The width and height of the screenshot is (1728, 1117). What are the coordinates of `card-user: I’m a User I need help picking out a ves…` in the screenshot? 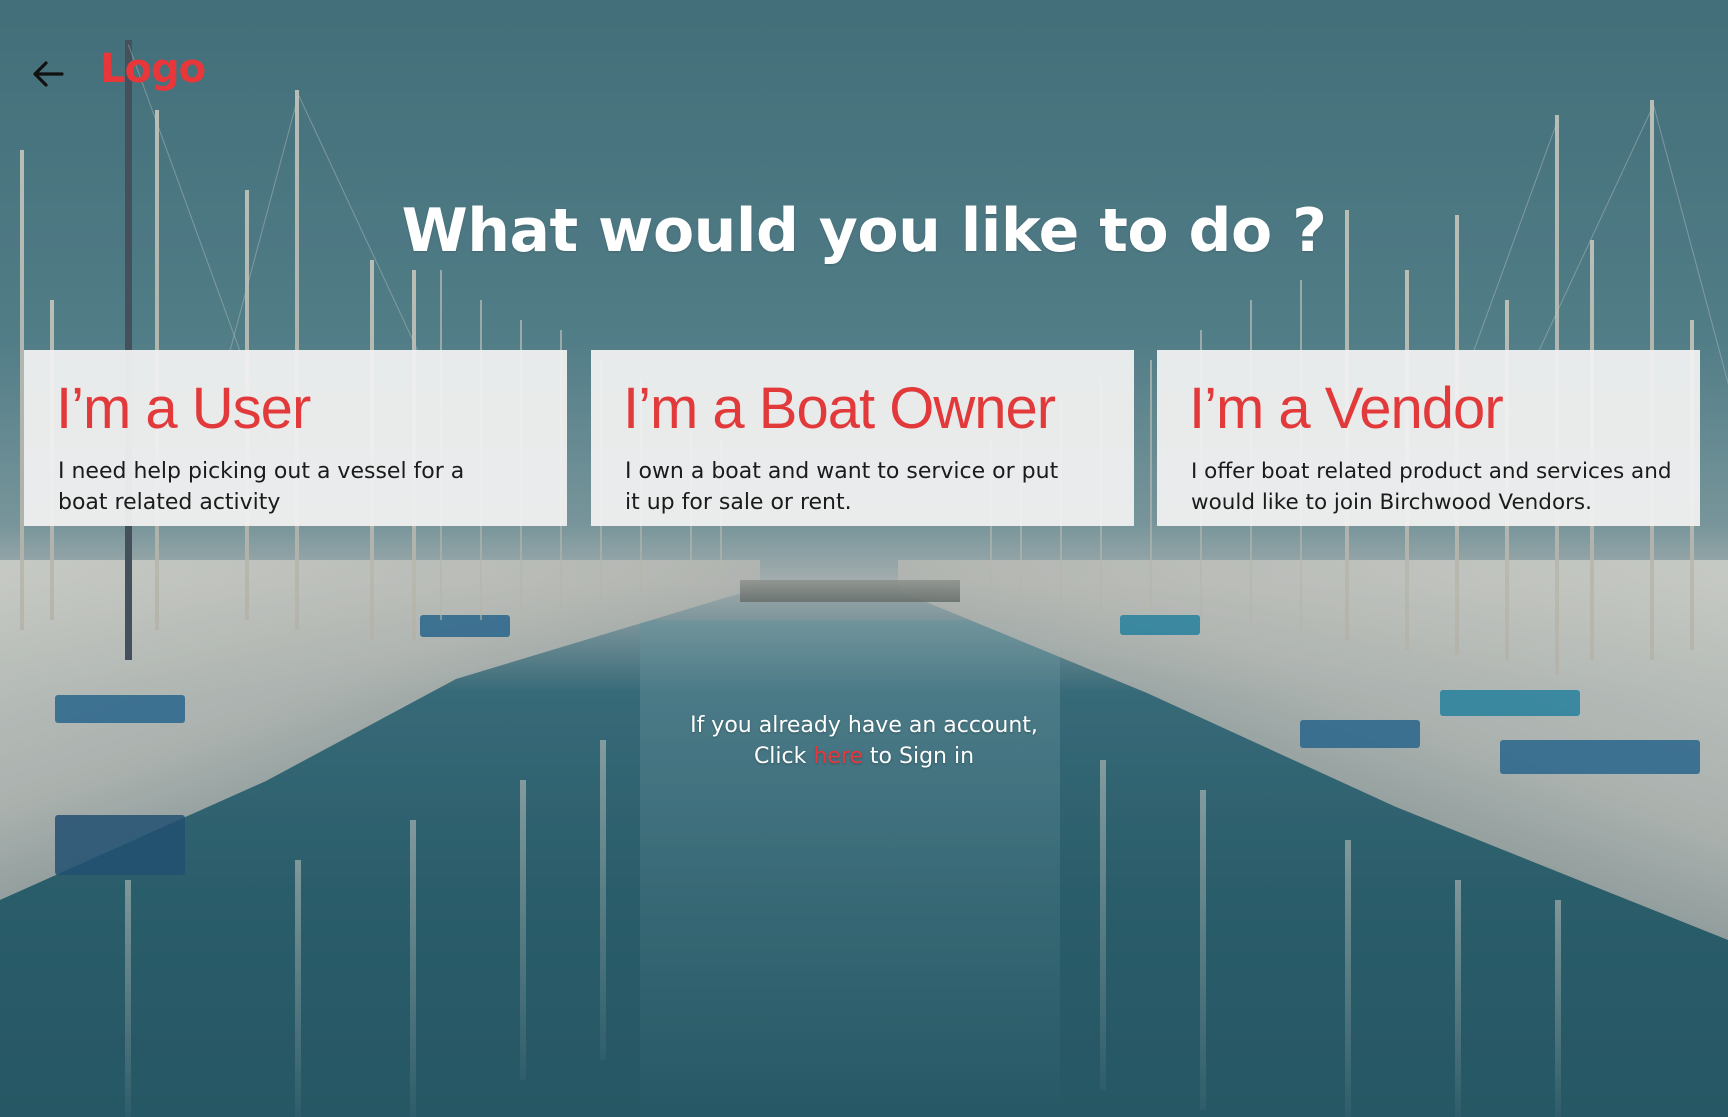 It's located at (295, 438).